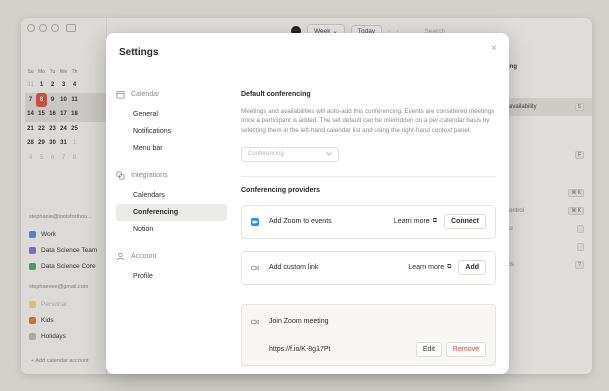 The height and width of the screenshot is (391, 609). What do you see at coordinates (299, 322) in the screenshot?
I see `zoom-meeting-label: Join Zoom meeting` at bounding box center [299, 322].